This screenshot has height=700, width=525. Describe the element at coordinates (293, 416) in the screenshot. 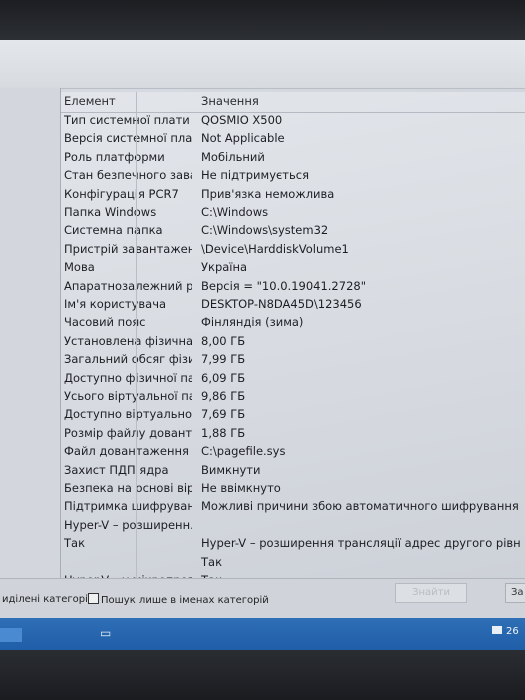

I see `table-row: Доступно віртуальної ... 7,69 ГБ` at that location.